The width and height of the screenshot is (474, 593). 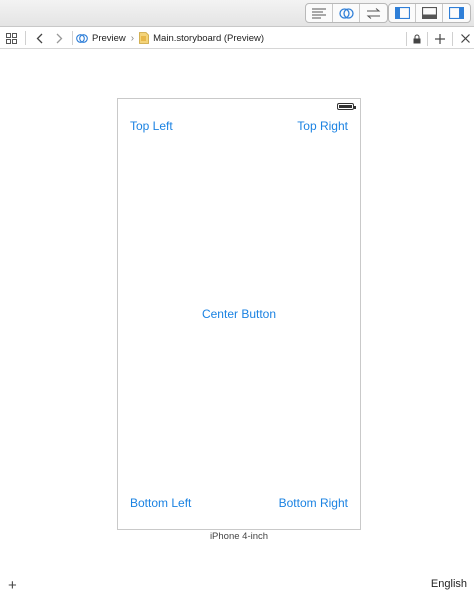 I want to click on close-editor-button, so click(x=465, y=38).